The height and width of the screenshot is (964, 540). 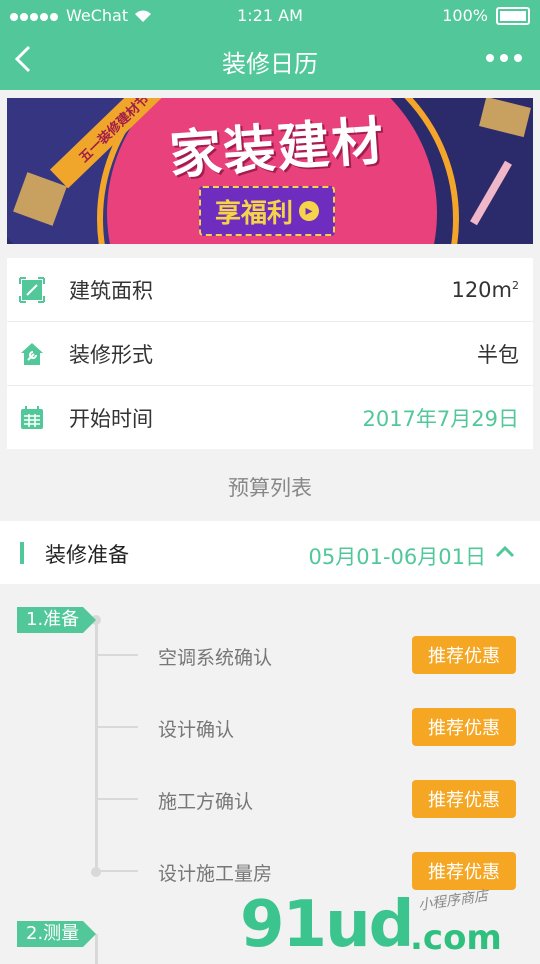 I want to click on step-tag-measure: 2.测量, so click(x=57, y=934).